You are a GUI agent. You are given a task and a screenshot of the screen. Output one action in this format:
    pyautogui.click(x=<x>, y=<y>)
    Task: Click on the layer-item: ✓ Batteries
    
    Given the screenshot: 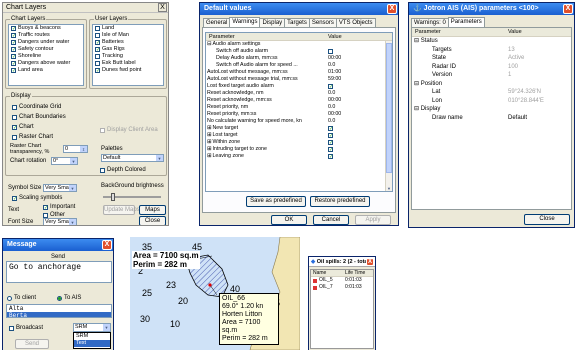 What is the action you would take?
    pyautogui.click(x=128, y=42)
    